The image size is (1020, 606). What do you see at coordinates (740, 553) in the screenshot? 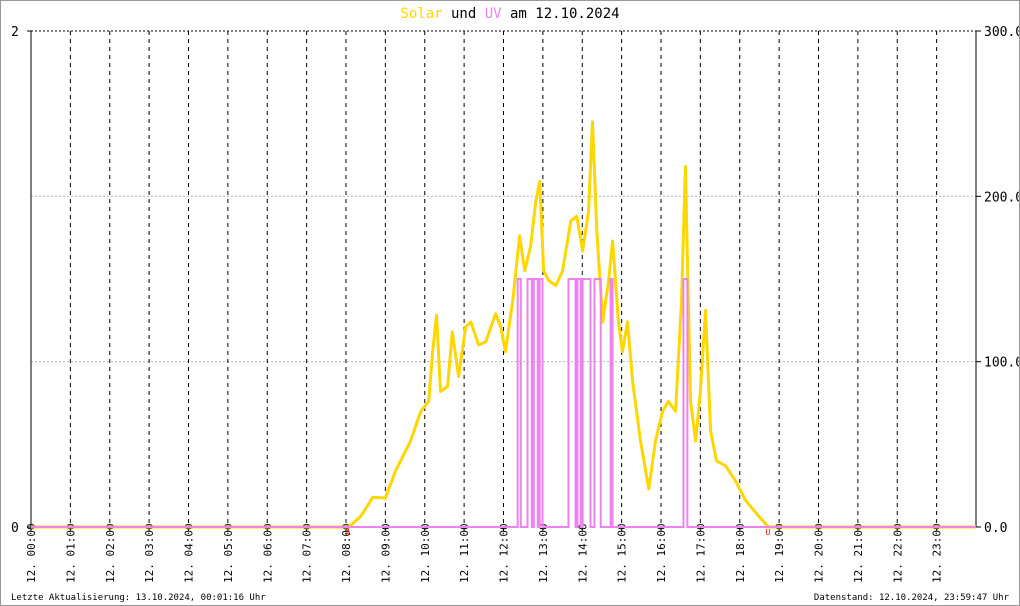
I see `x-tick-label: 12. 18:00` at bounding box center [740, 553].